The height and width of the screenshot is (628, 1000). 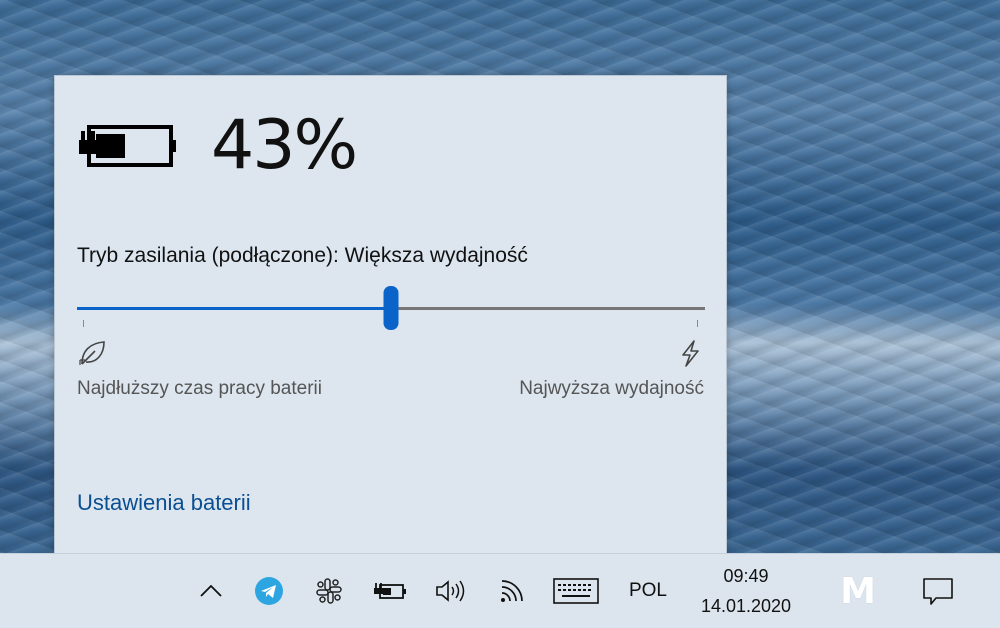 I want to click on touch-keyboard-button, so click(x=576, y=591).